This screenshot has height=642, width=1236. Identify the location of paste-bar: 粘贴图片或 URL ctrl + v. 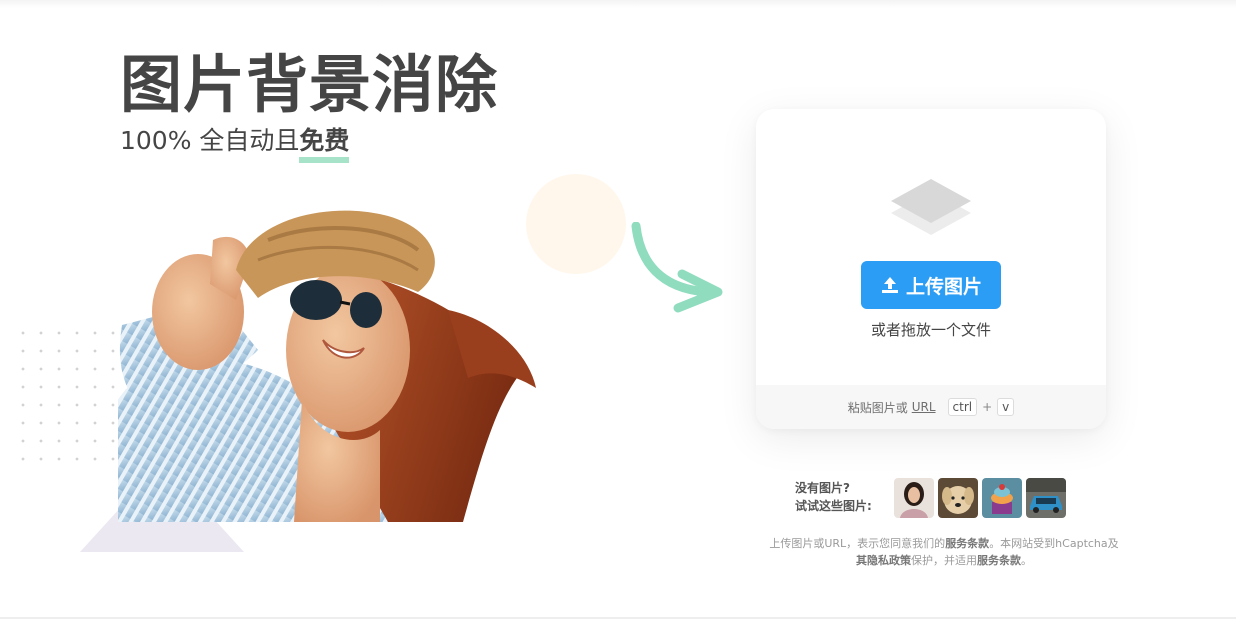
(931, 407).